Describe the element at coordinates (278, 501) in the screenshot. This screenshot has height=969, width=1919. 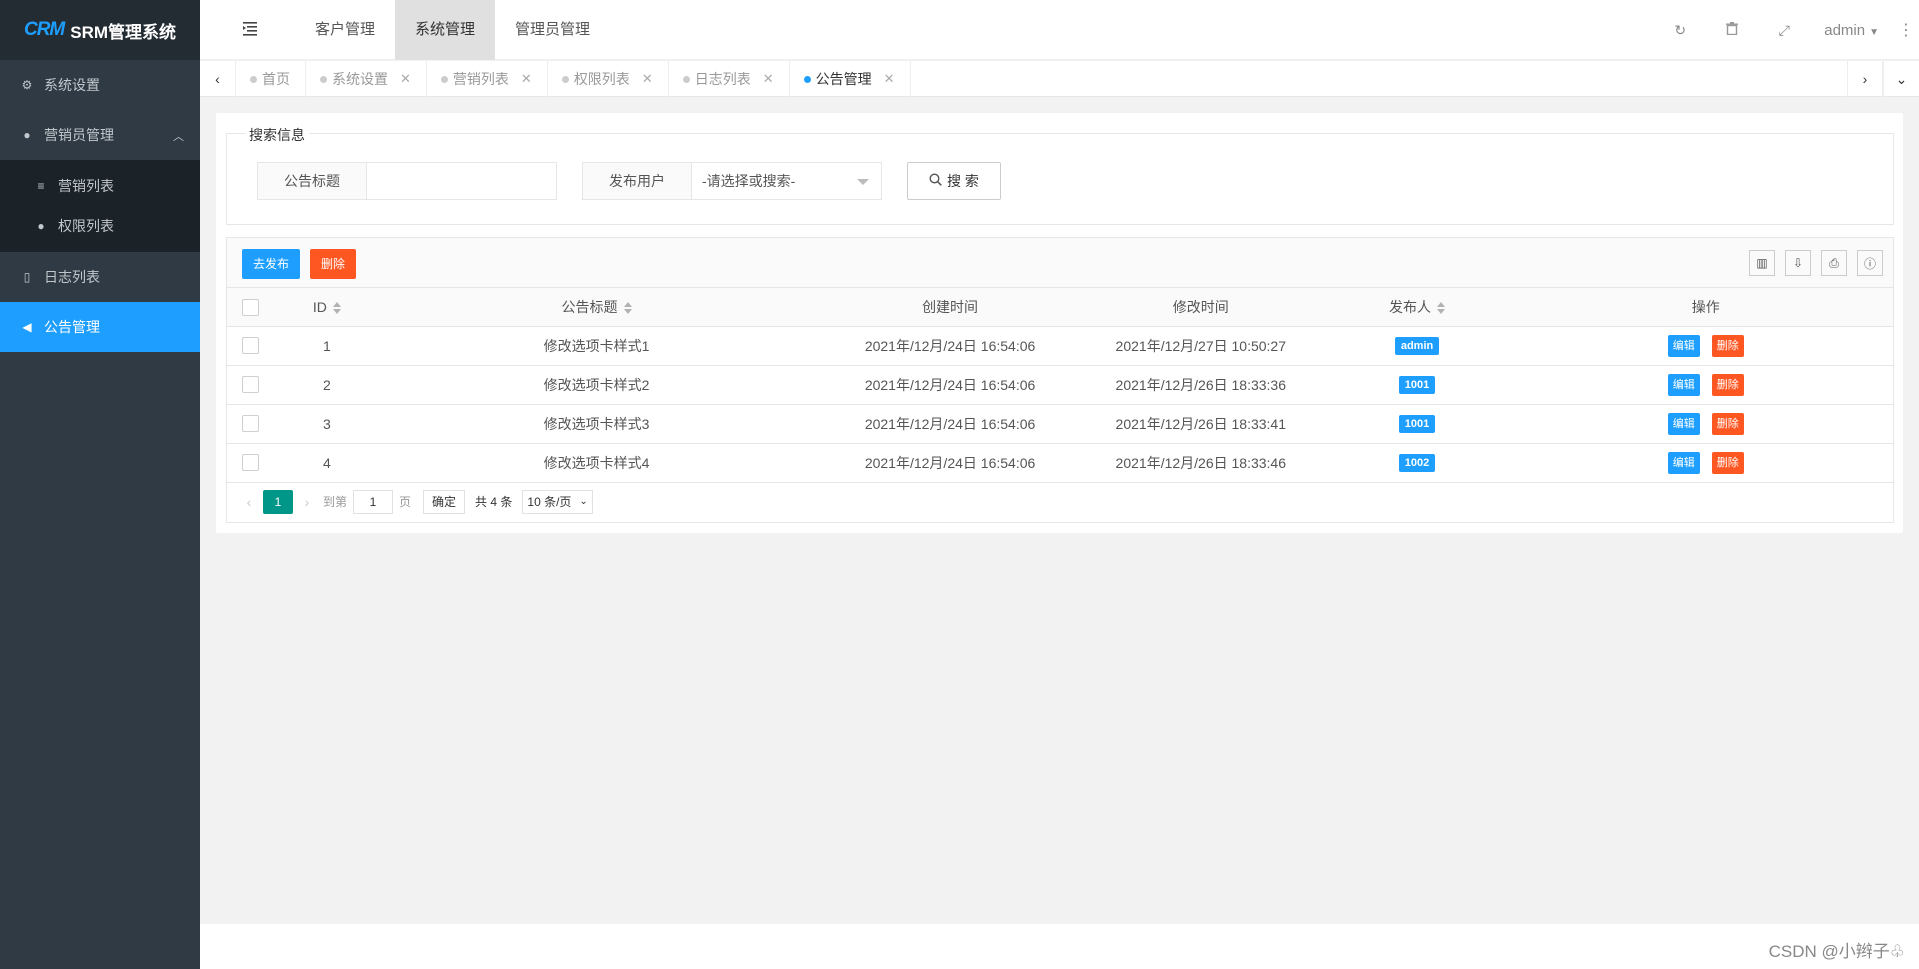
I see `current-page: 1` at that location.